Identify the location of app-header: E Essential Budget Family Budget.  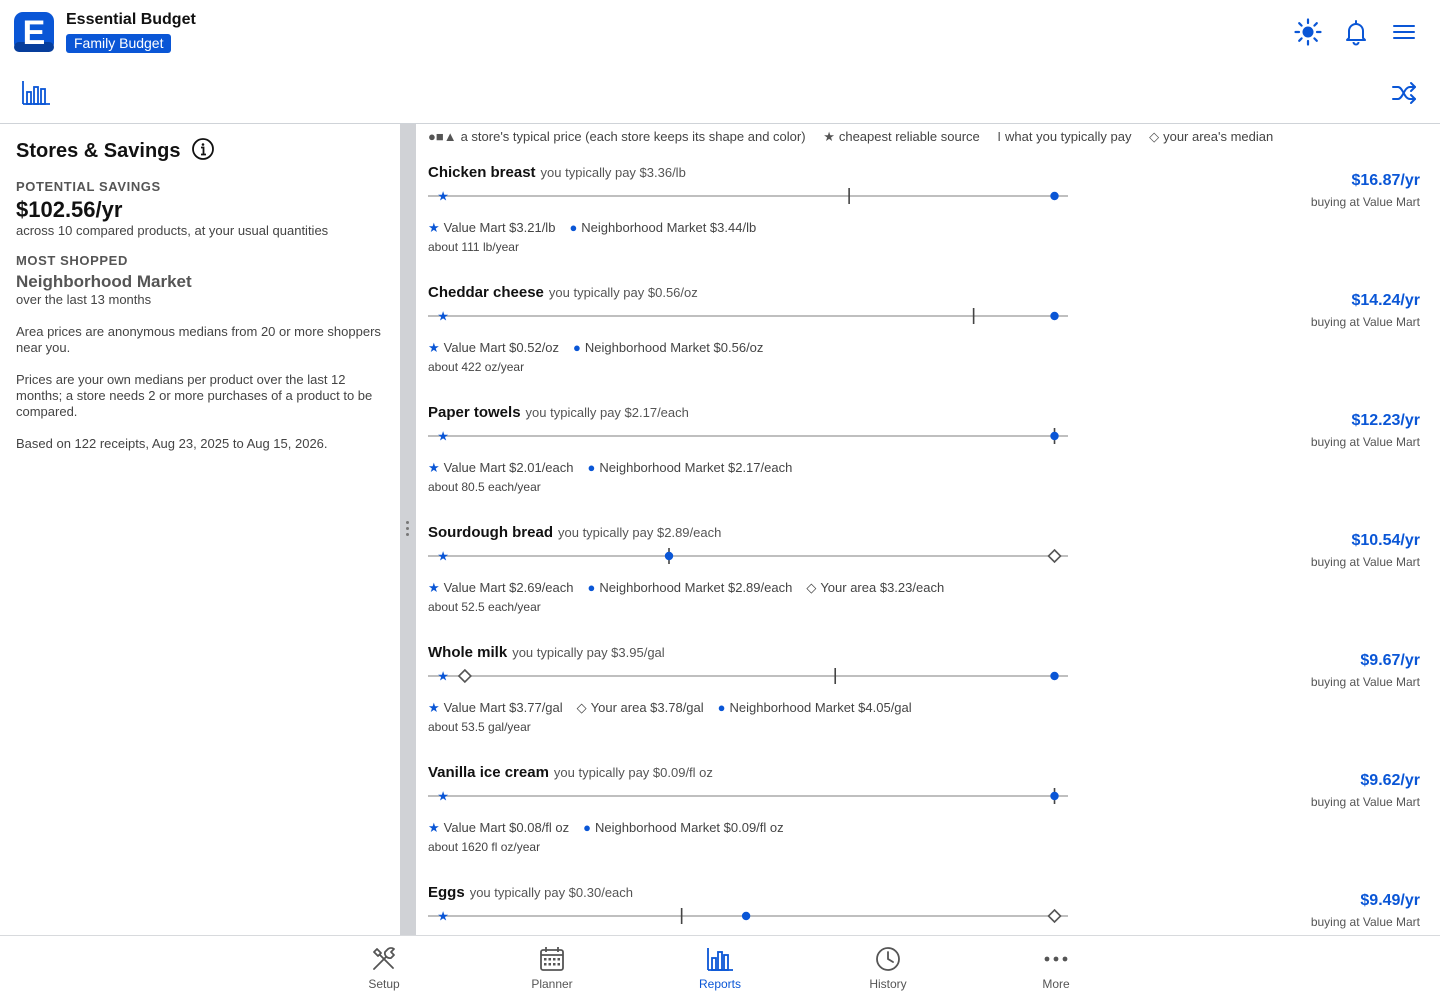
(720, 32).